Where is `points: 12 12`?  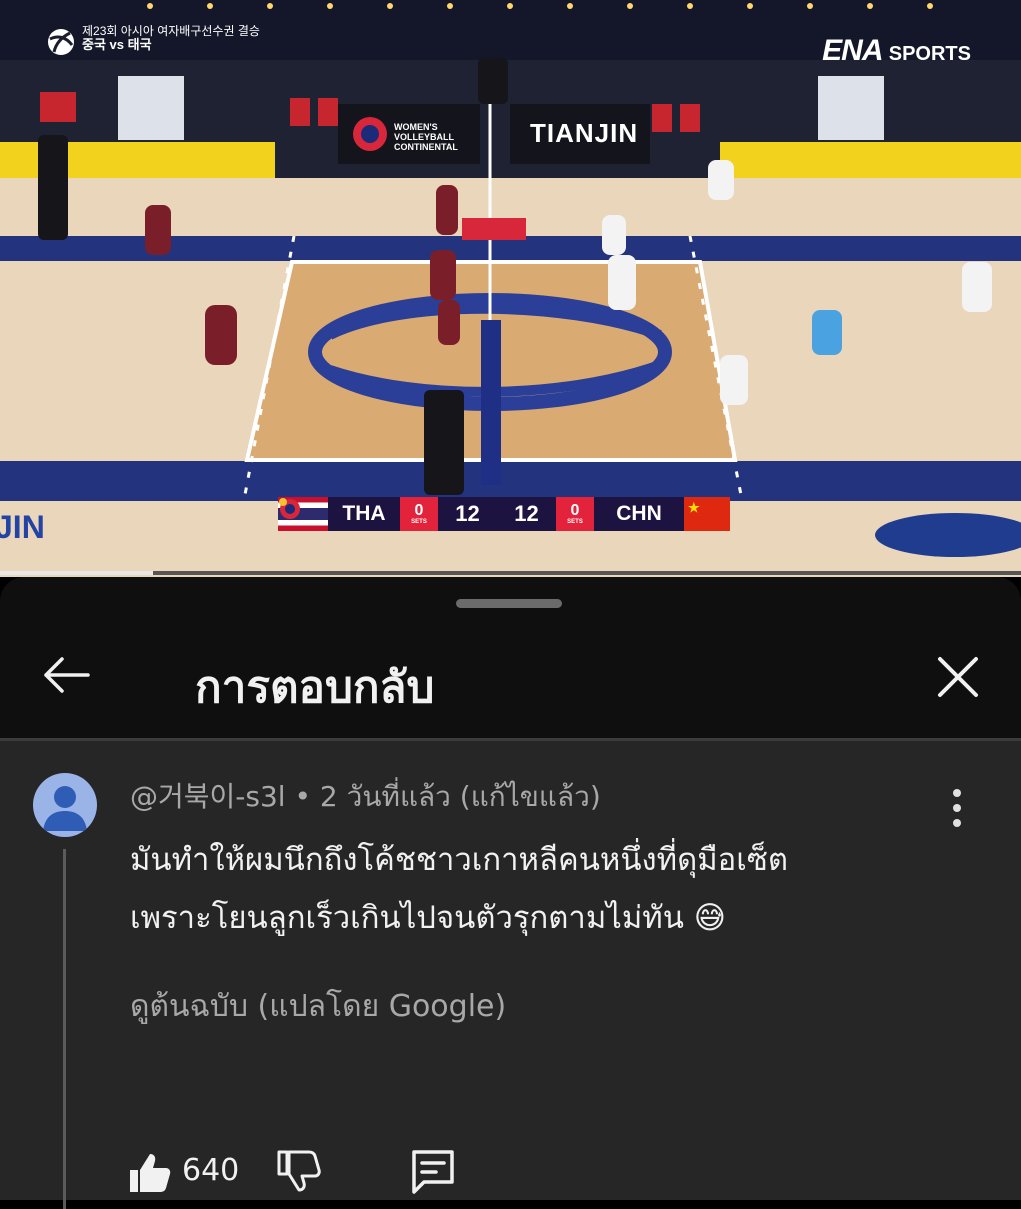 points: 12 12 is located at coordinates (417, 514).